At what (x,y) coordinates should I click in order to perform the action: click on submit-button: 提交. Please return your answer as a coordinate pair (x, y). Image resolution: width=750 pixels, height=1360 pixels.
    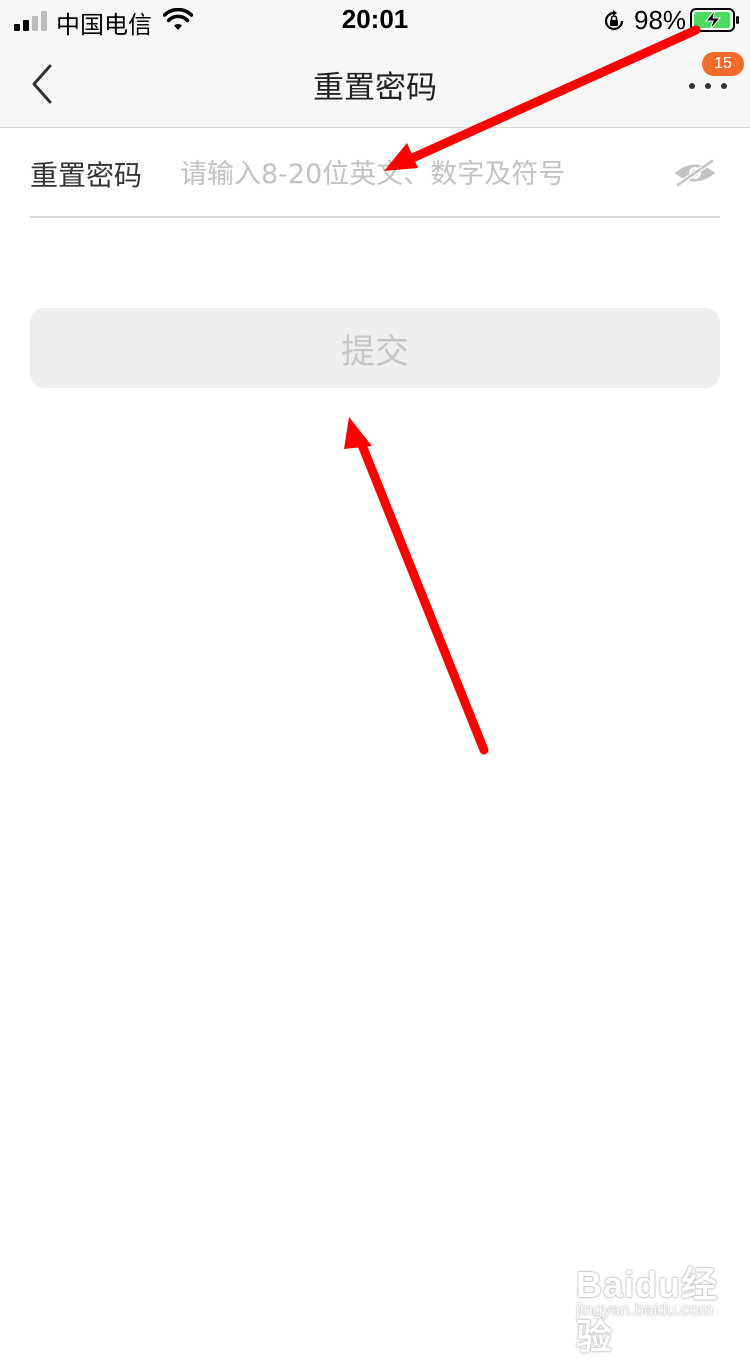
    Looking at the image, I should click on (375, 348).